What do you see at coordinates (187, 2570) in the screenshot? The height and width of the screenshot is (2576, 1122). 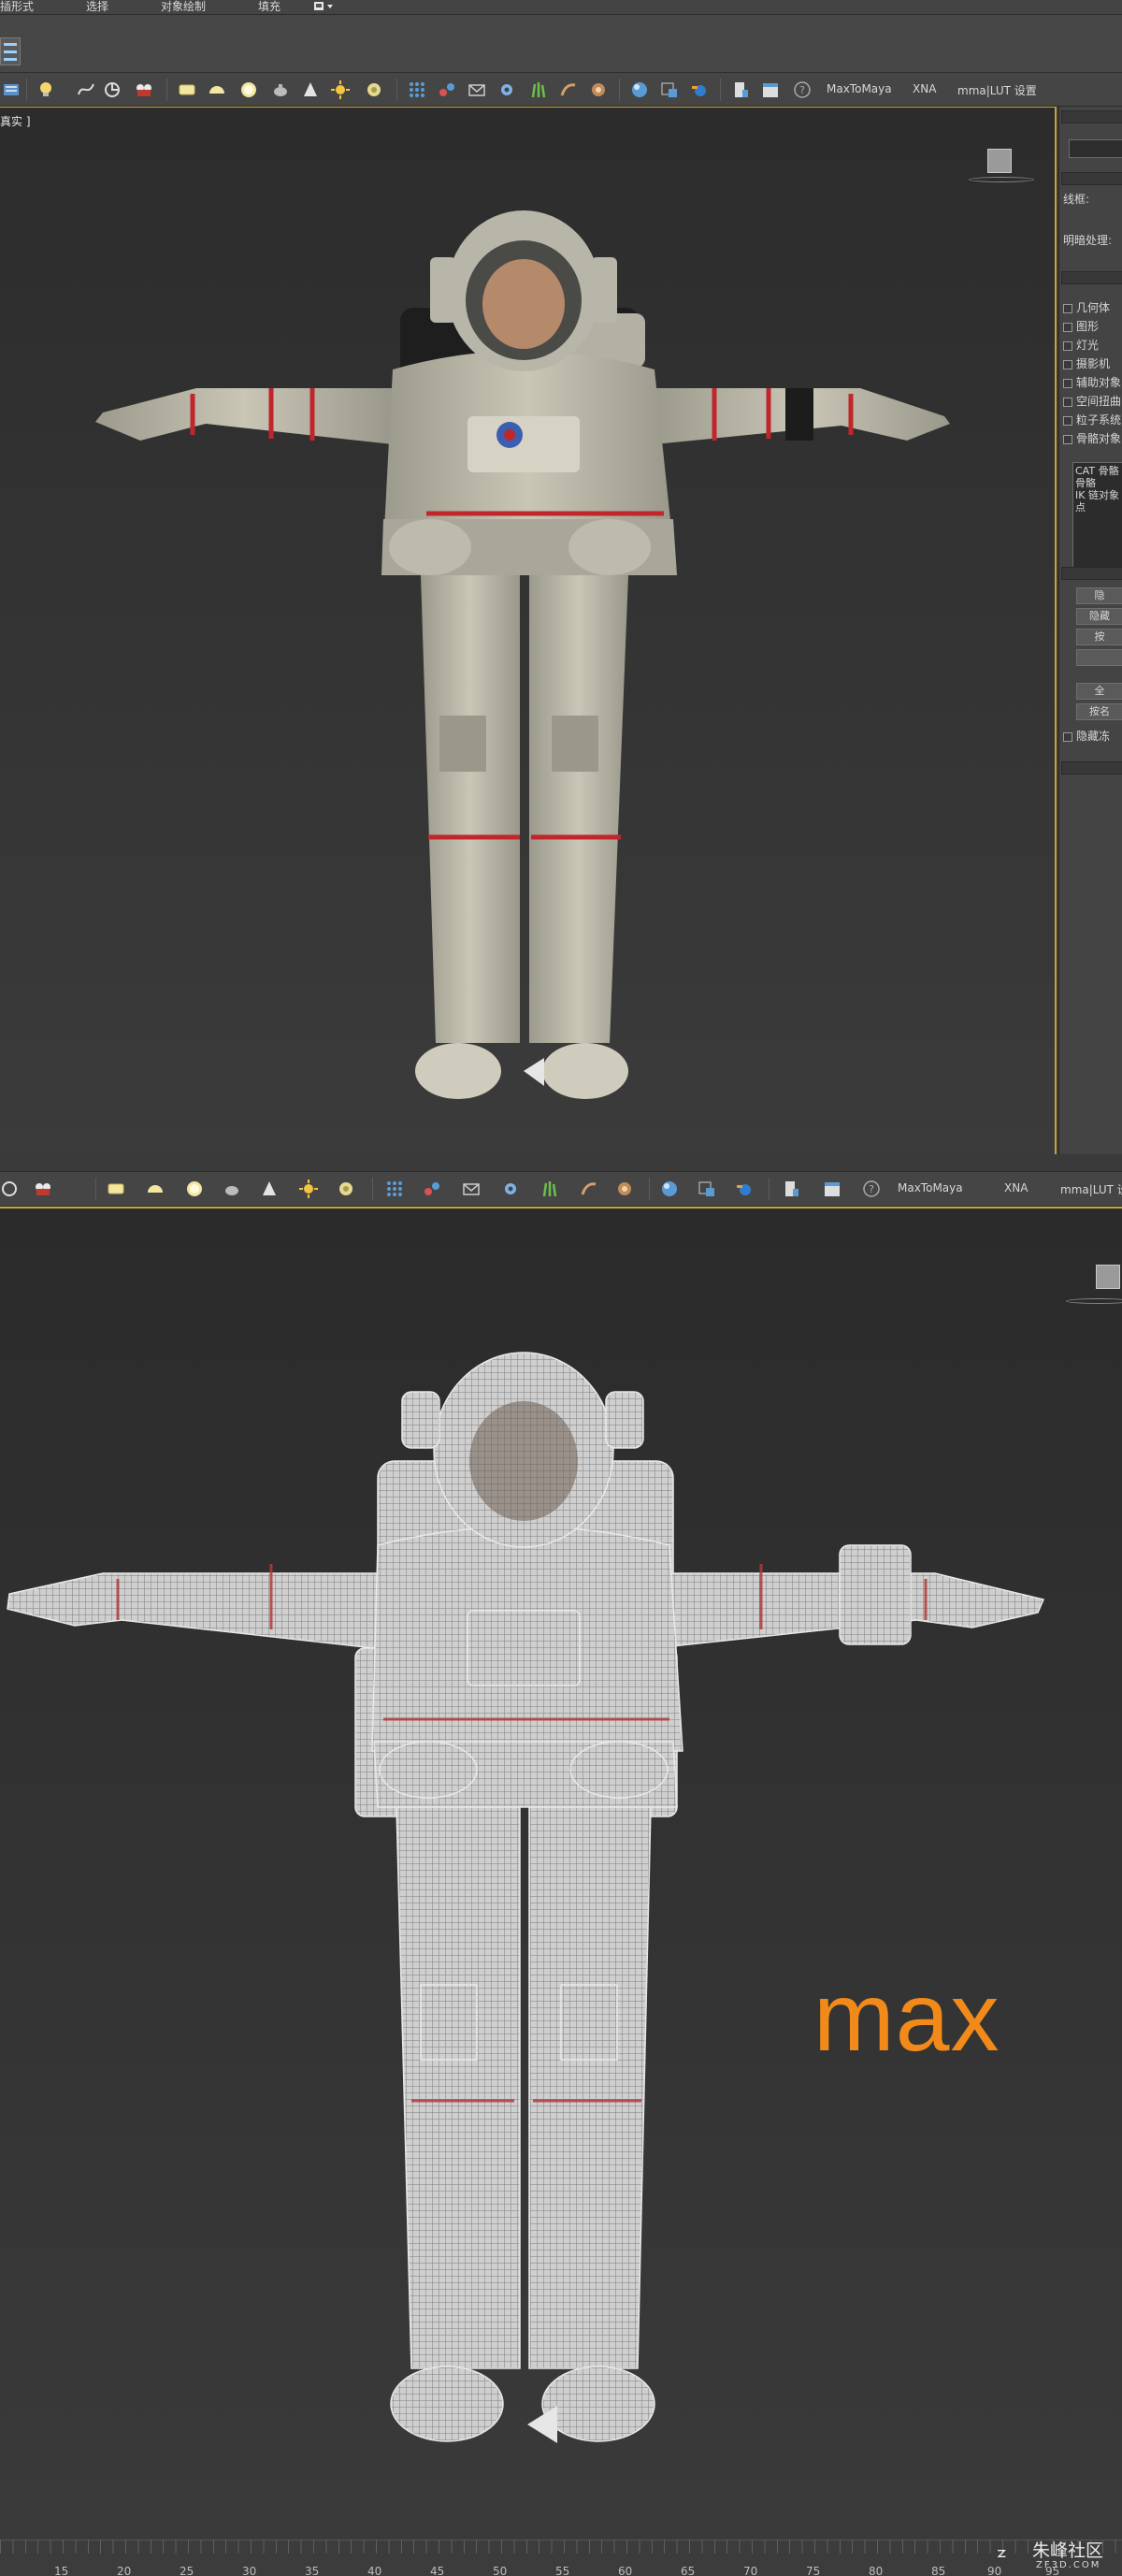 I see `timeline-tick: 25` at bounding box center [187, 2570].